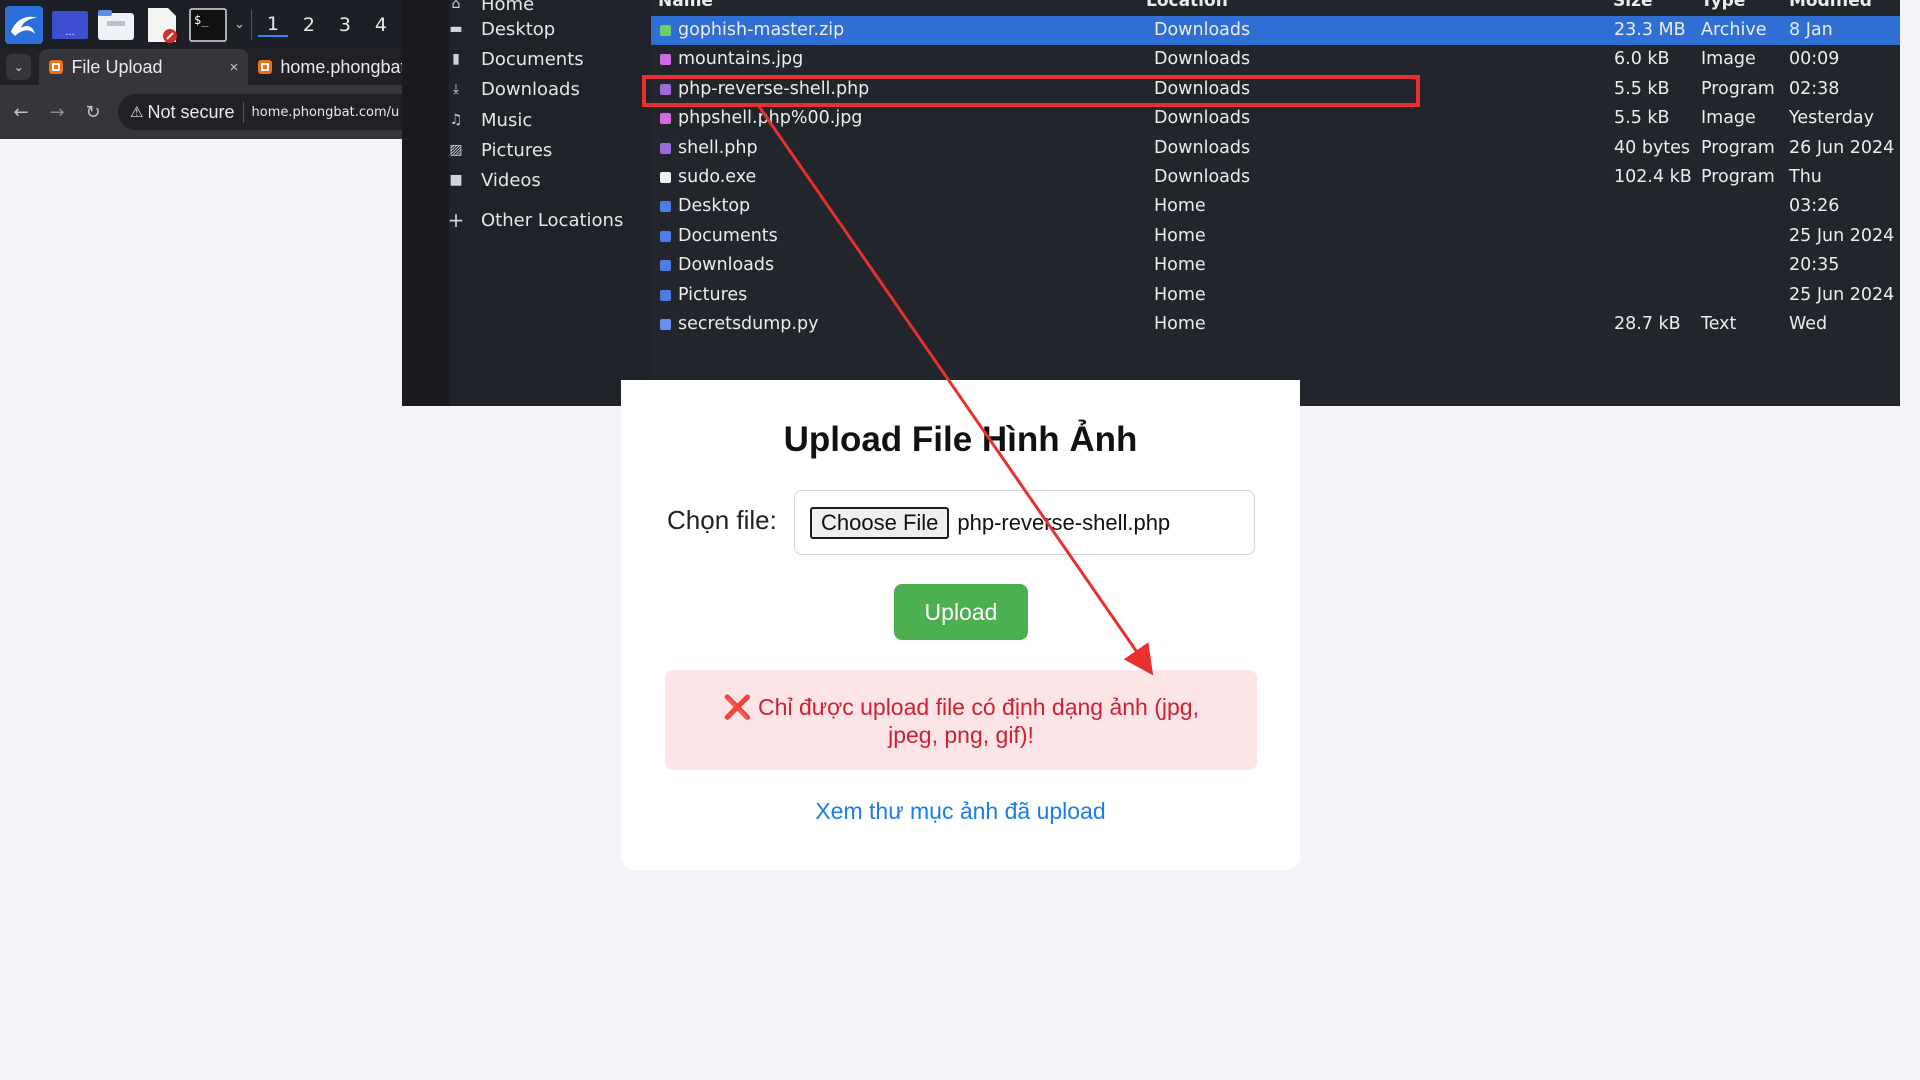 The height and width of the screenshot is (1080, 1920). What do you see at coordinates (251, 24) in the screenshot?
I see `taskbar-separator` at bounding box center [251, 24].